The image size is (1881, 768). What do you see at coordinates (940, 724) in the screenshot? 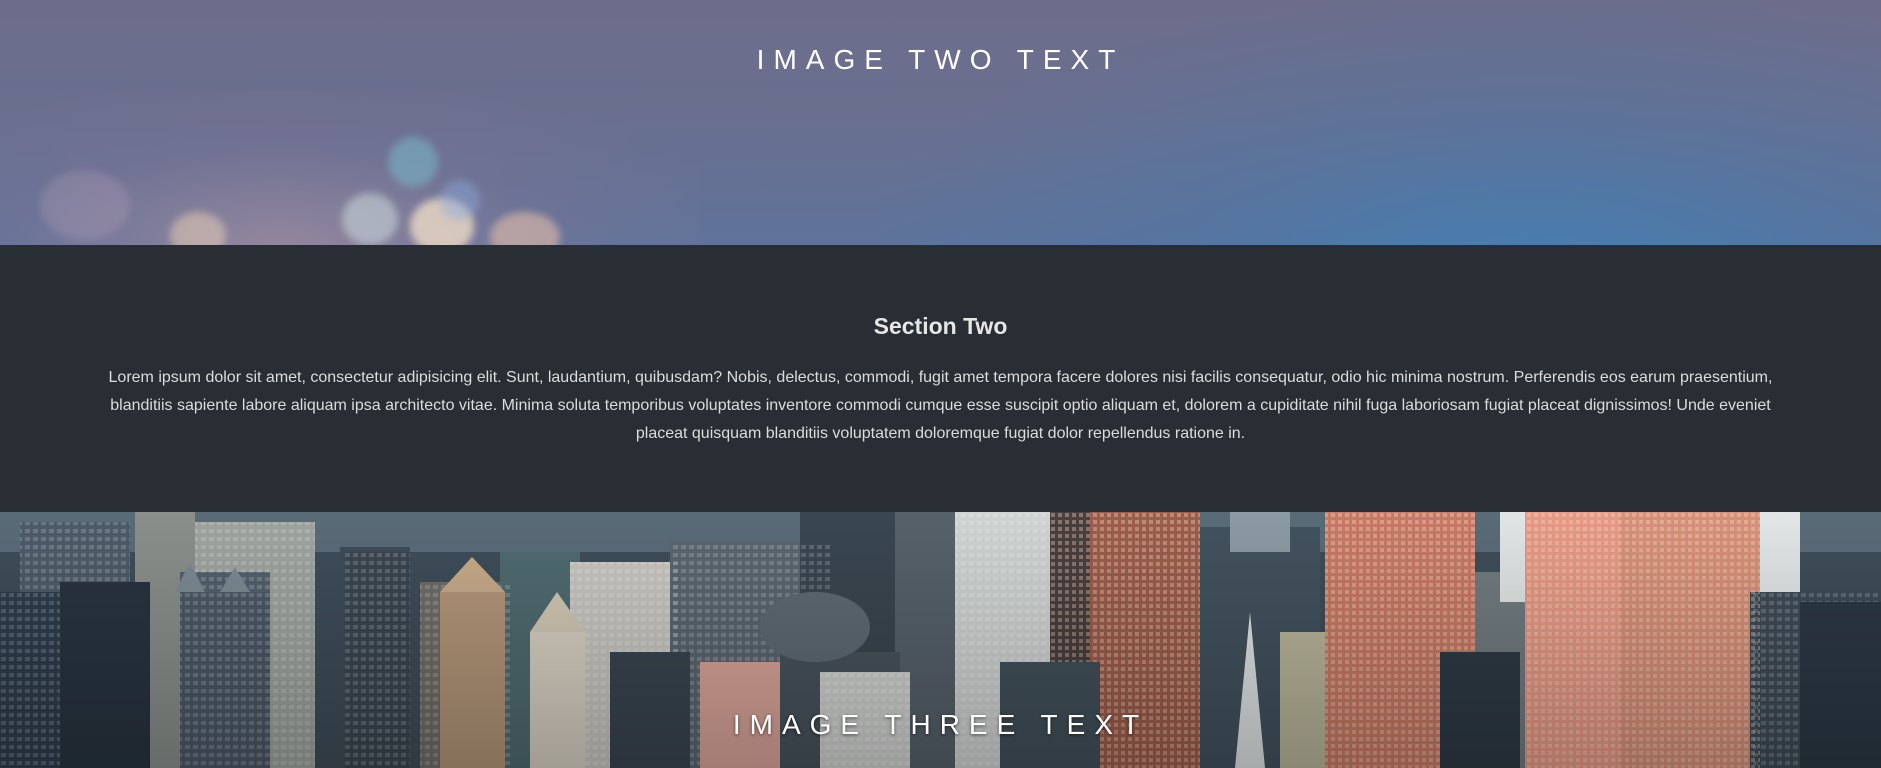
I see `parallax-three-text: IMAGE THREE TEXT` at bounding box center [940, 724].